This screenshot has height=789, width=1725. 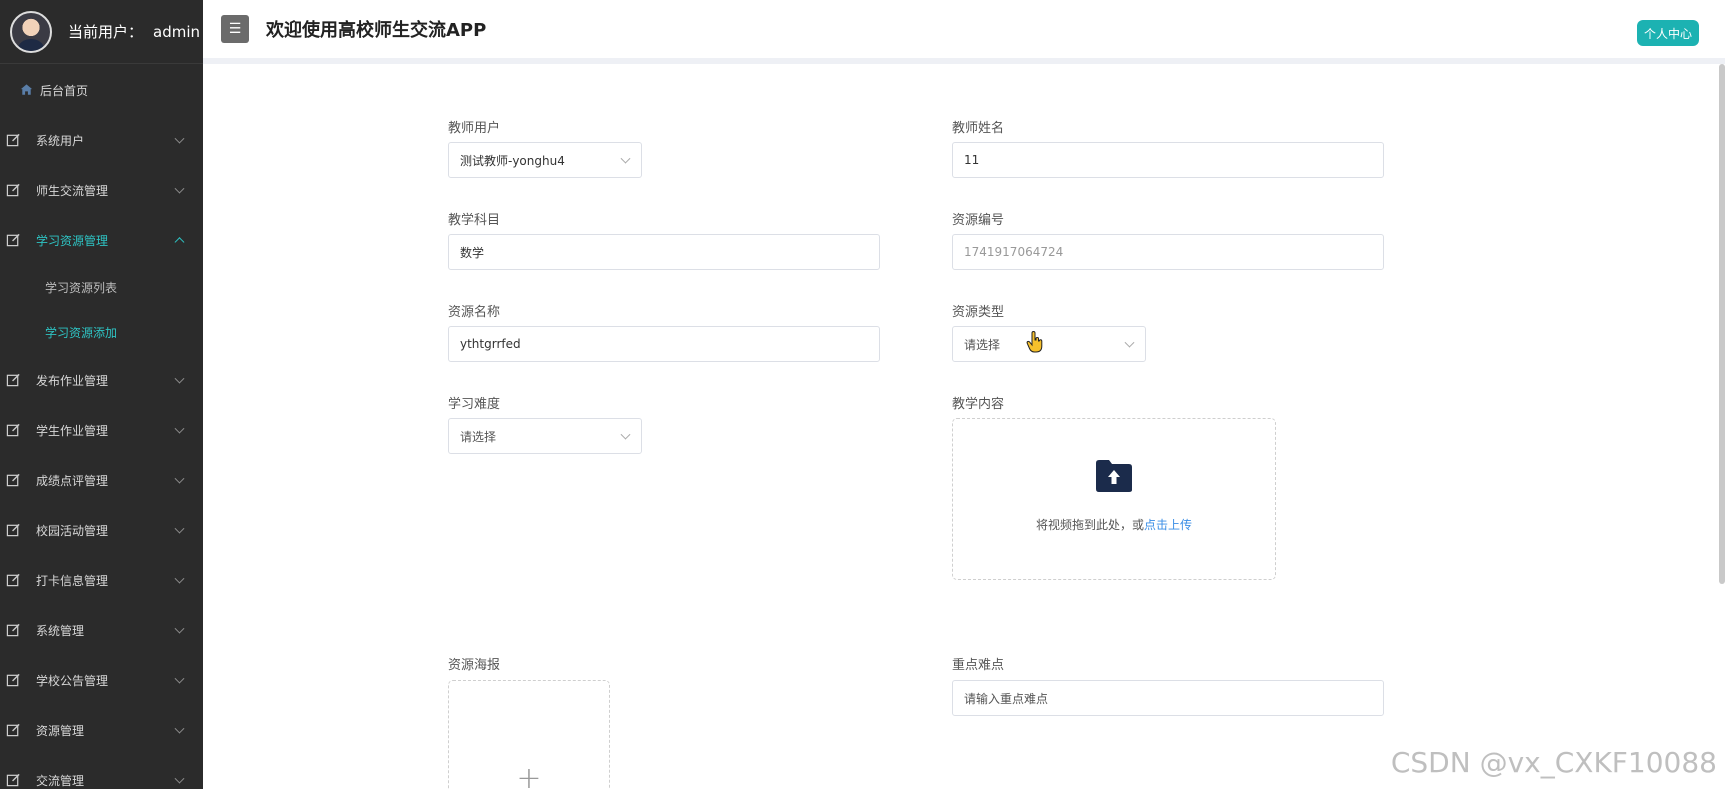 I want to click on teacher-user-select: 测试教师-yonghu4, so click(x=545, y=160).